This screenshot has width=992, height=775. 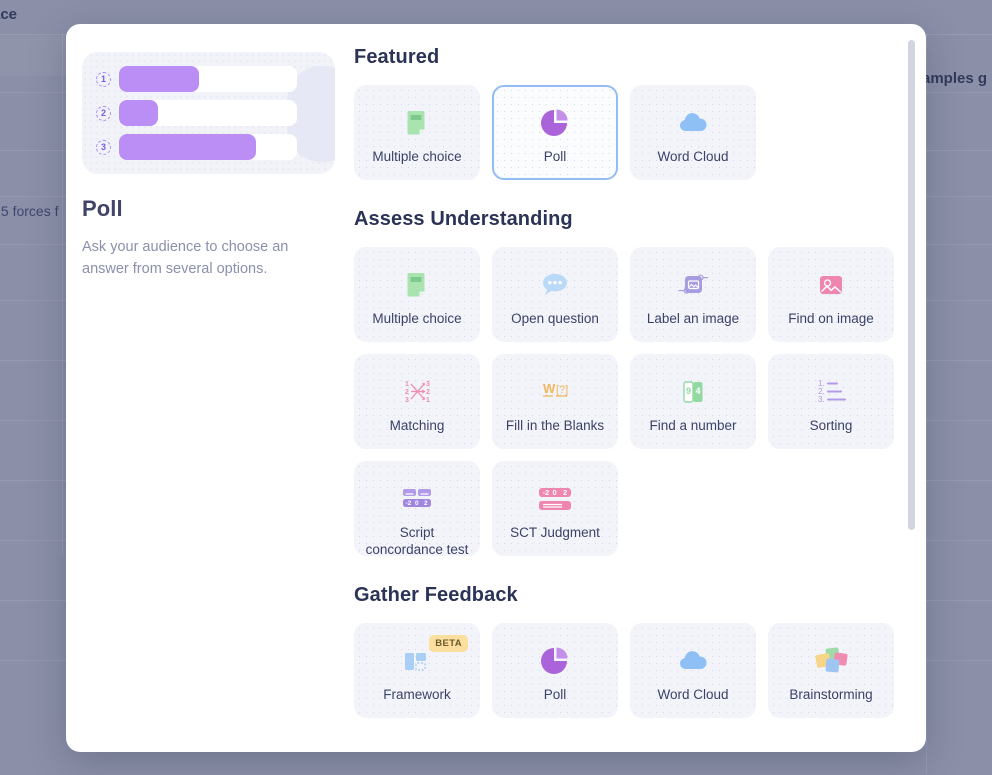 I want to click on fill-in-the-blanks-icon: W [?], so click(x=555, y=392).